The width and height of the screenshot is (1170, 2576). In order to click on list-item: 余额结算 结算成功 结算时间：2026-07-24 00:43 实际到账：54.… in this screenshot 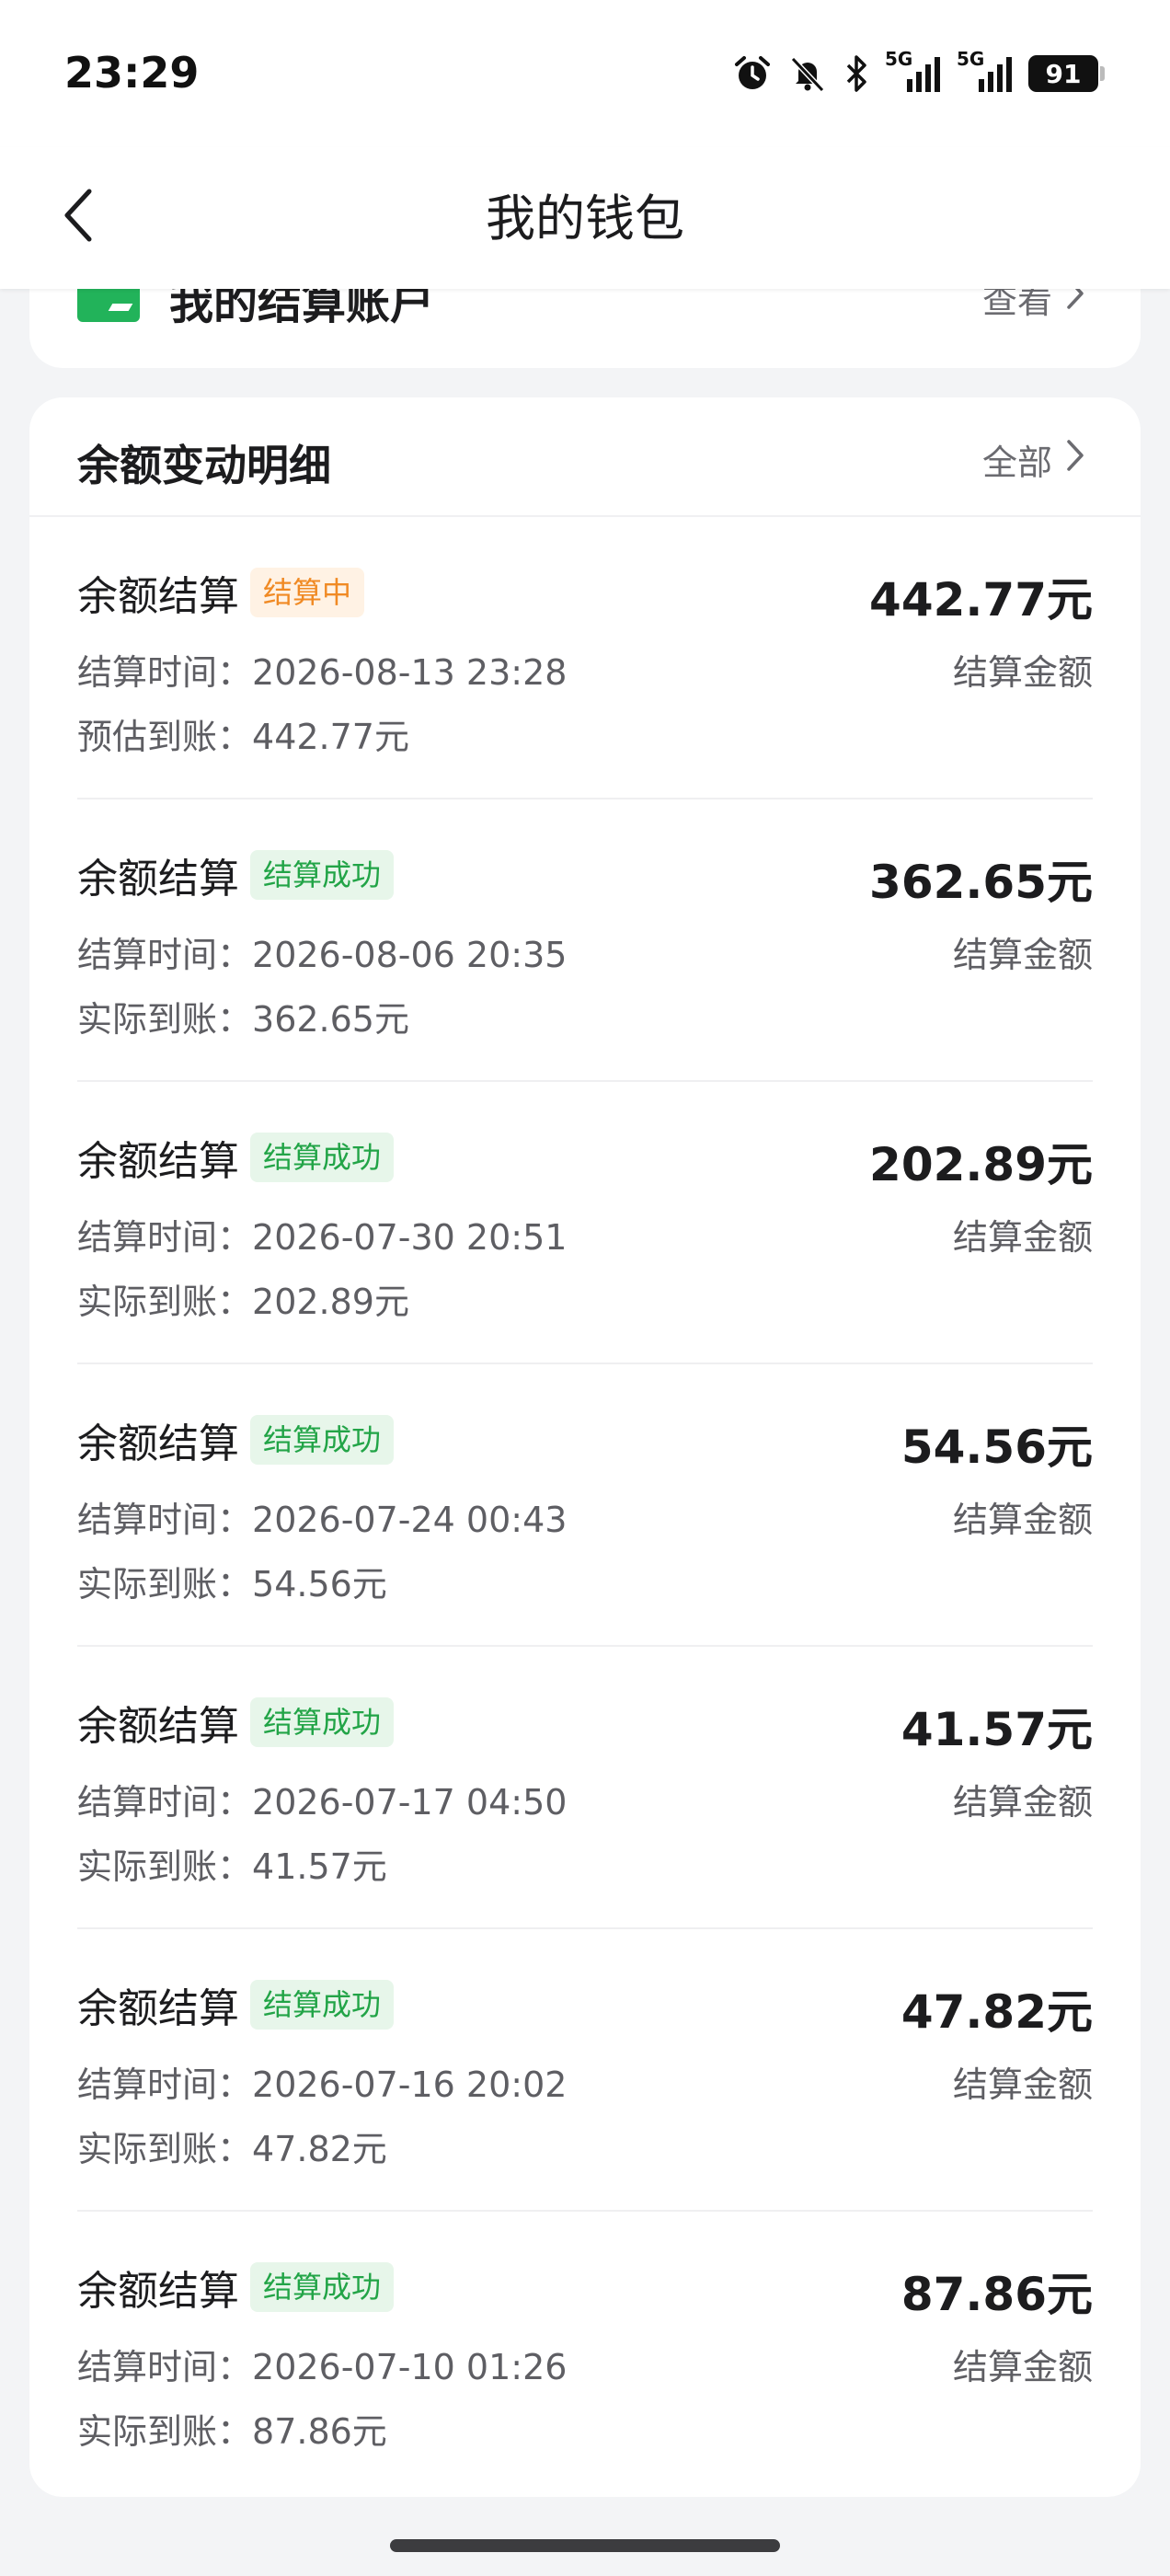, I will do `click(585, 1505)`.